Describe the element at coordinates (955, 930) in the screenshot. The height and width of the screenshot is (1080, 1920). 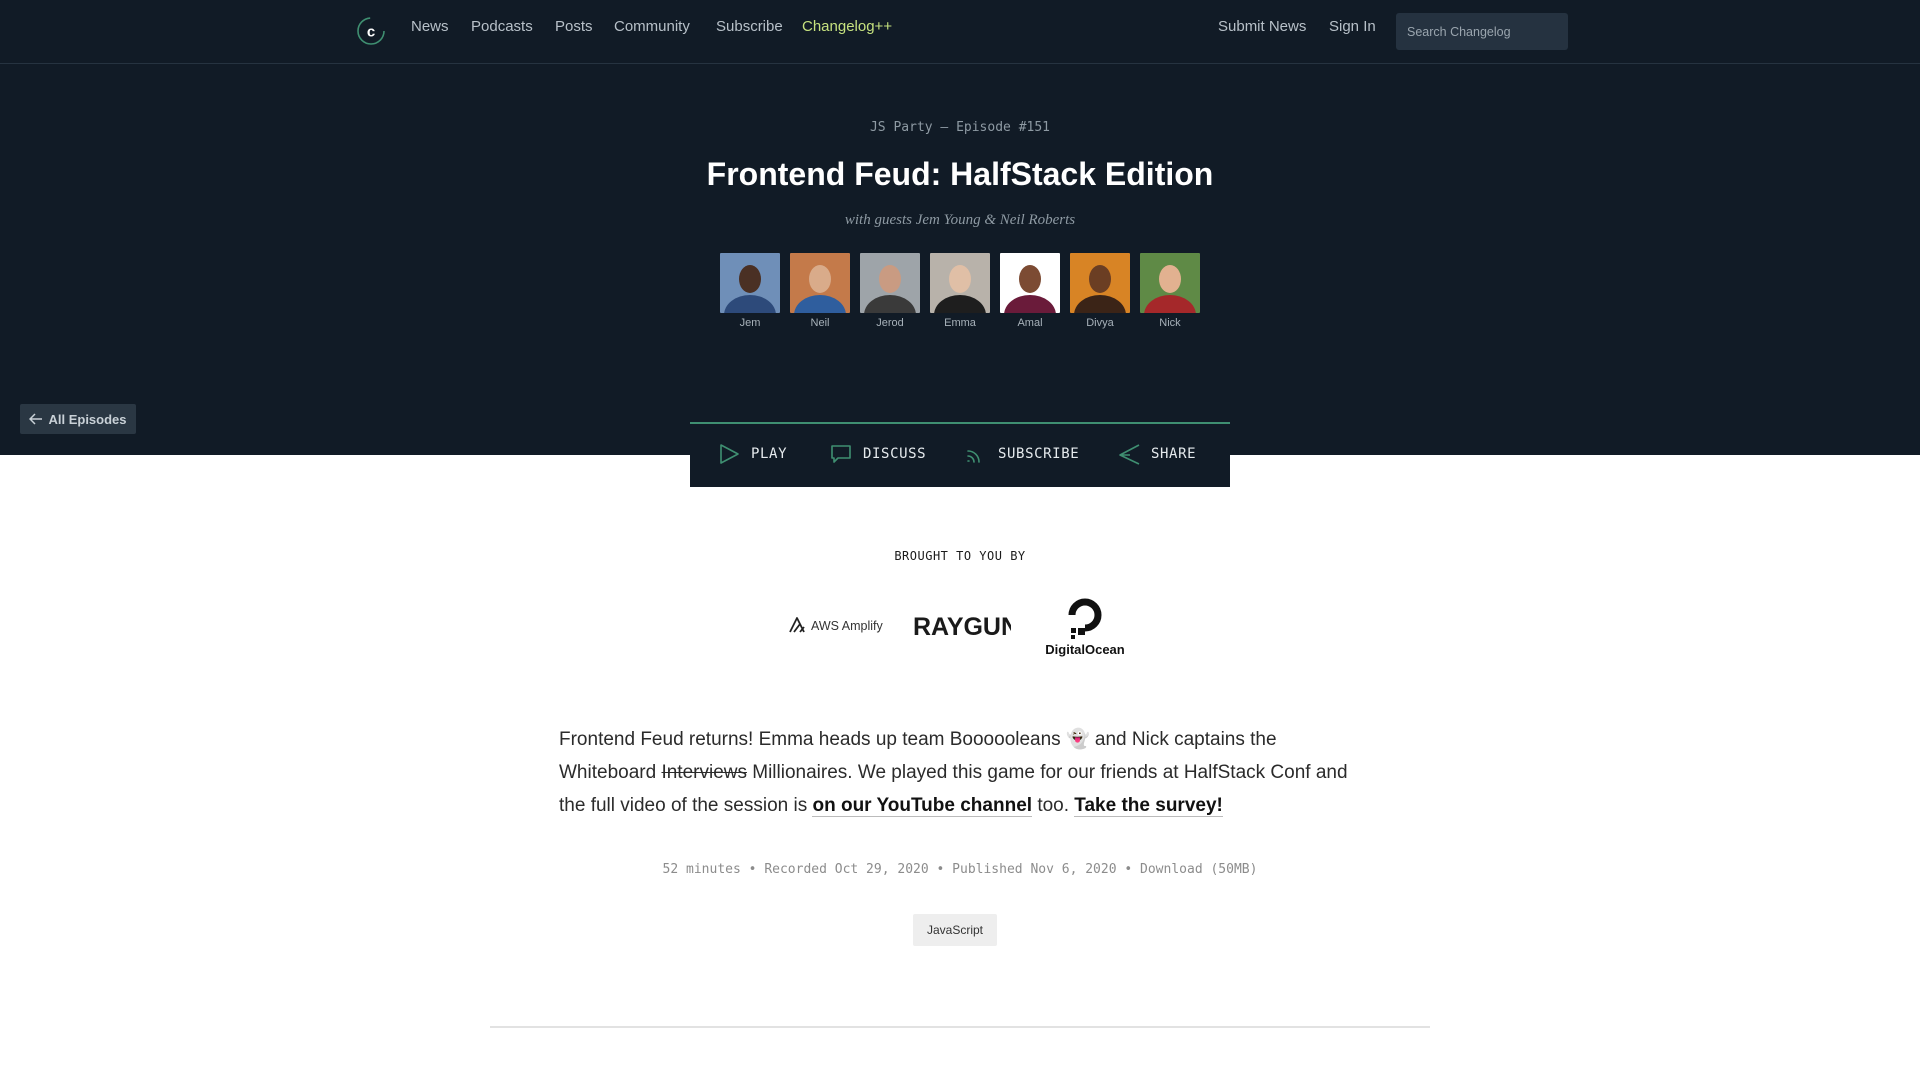
I see `topic-tag-javascript: JavaScript` at that location.